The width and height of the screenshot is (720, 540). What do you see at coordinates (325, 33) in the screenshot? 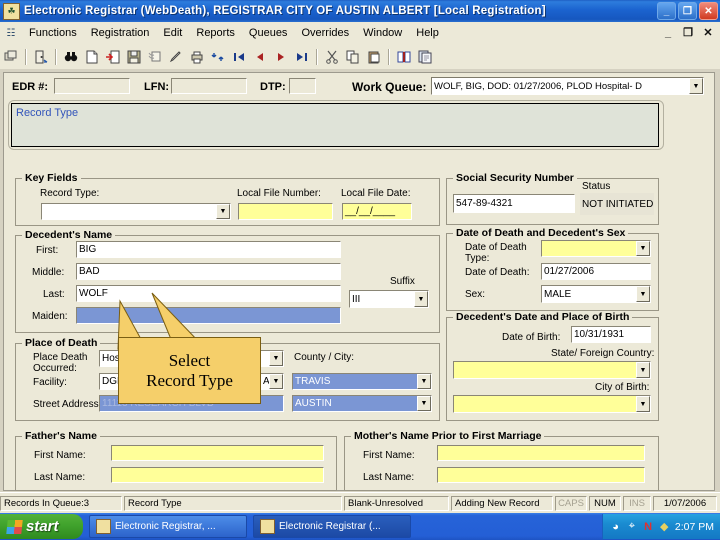
I see `menu-item-overrides: Overrides` at bounding box center [325, 33].